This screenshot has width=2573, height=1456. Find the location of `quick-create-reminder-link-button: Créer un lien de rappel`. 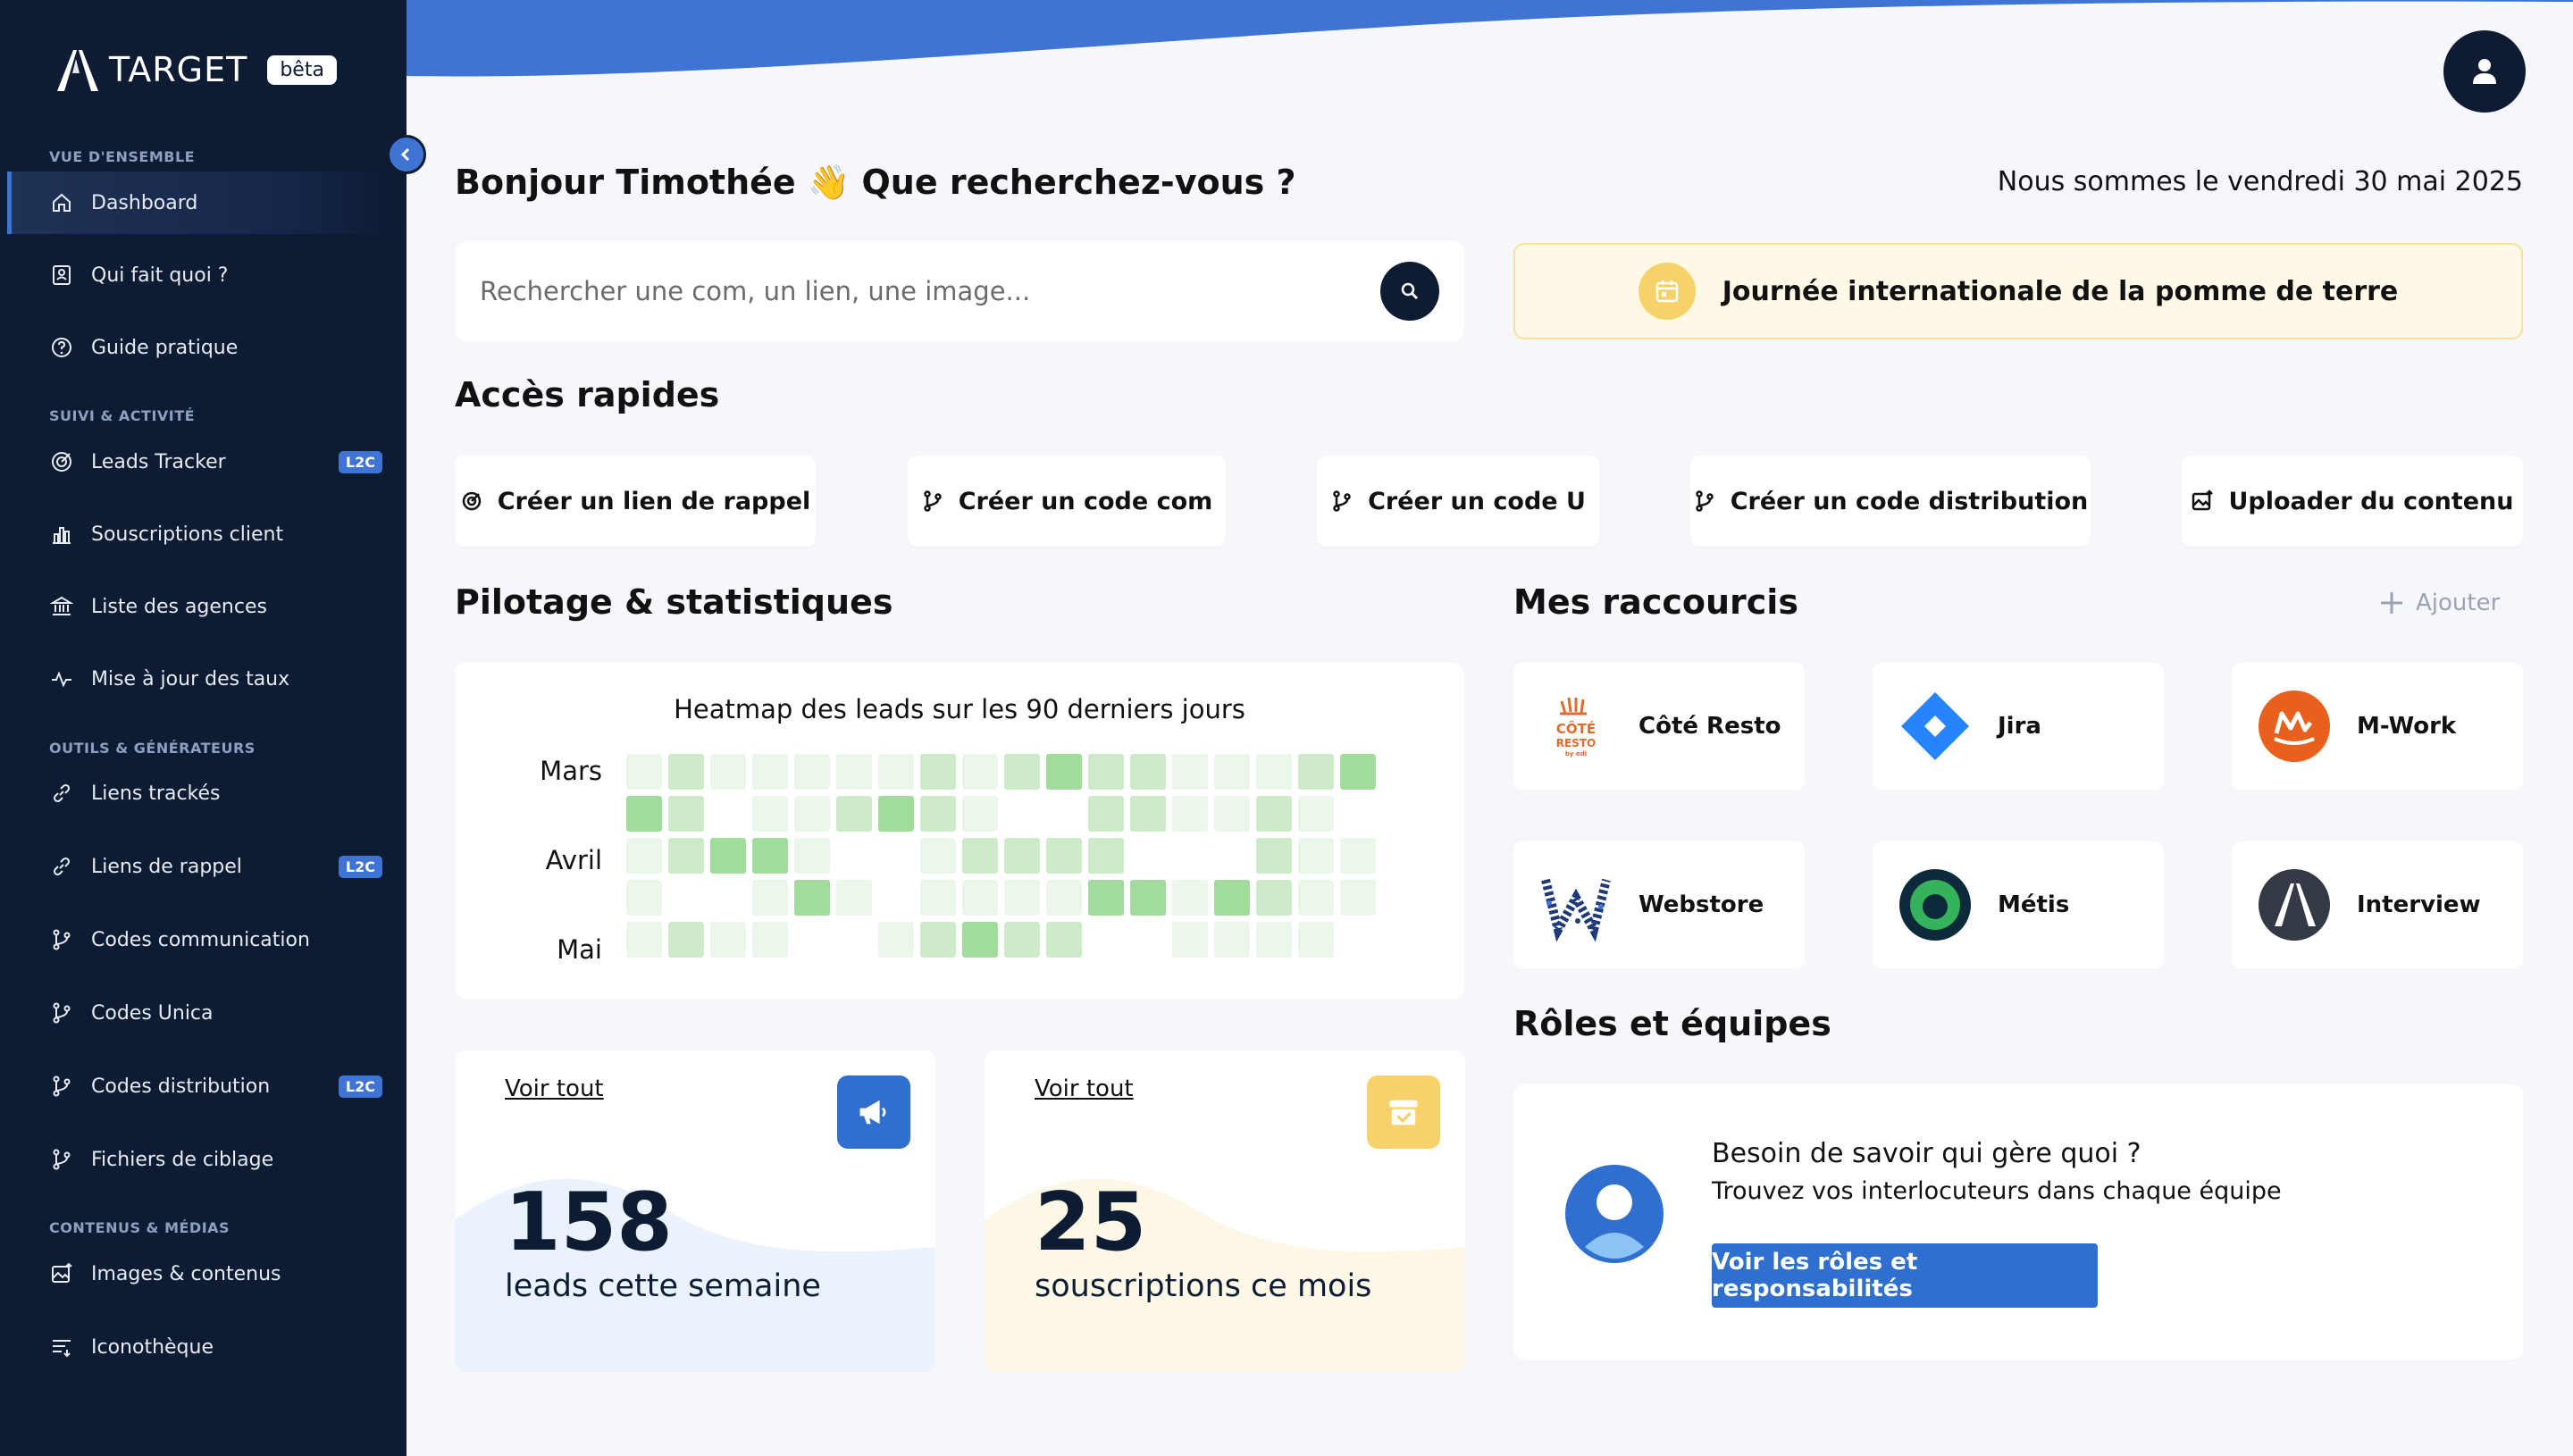

quick-create-reminder-link-button: Créer un lien de rappel is located at coordinates (635, 501).